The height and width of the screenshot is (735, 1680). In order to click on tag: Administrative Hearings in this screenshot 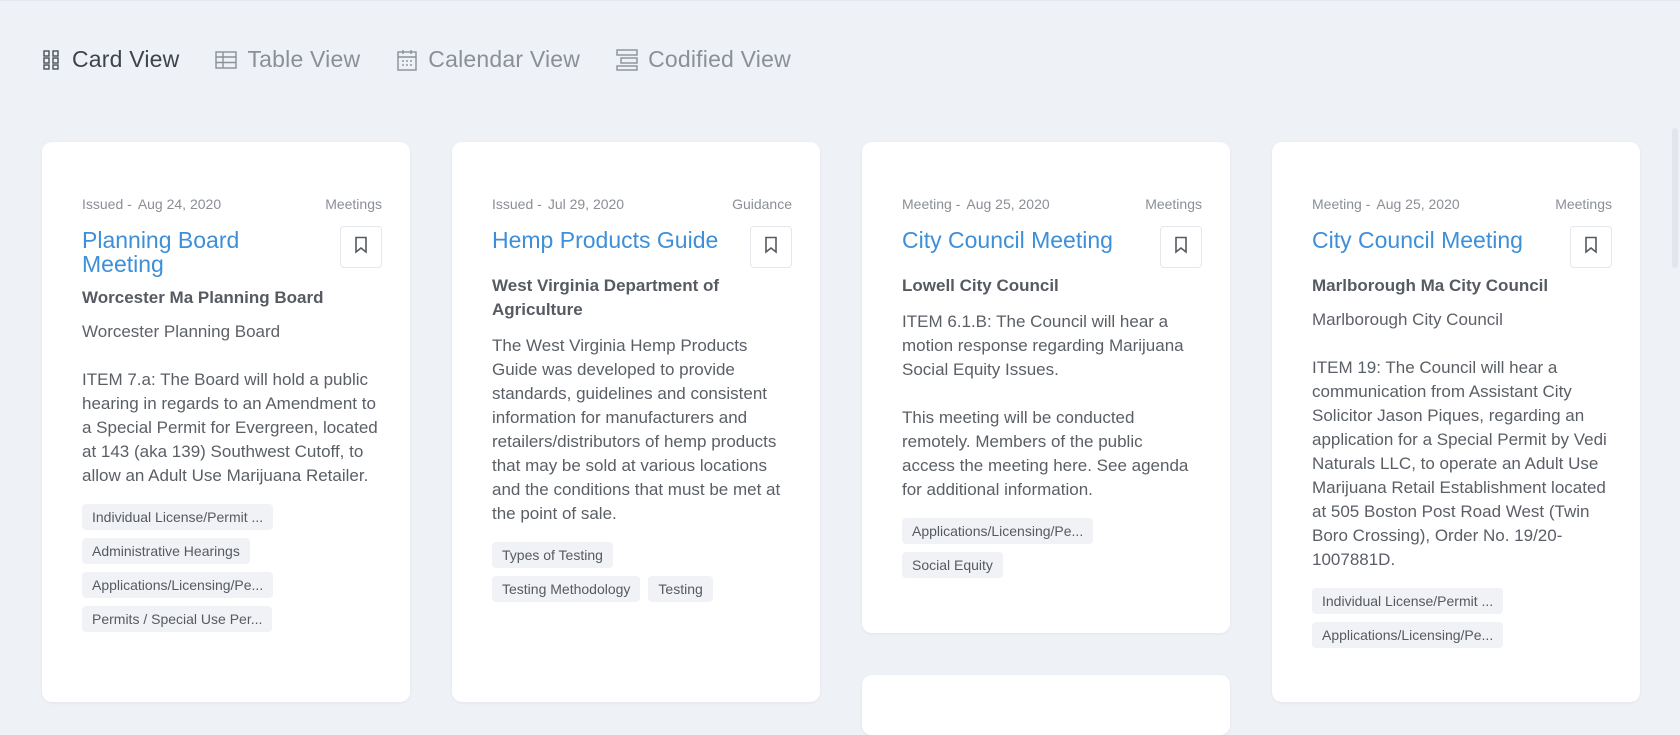, I will do `click(166, 551)`.